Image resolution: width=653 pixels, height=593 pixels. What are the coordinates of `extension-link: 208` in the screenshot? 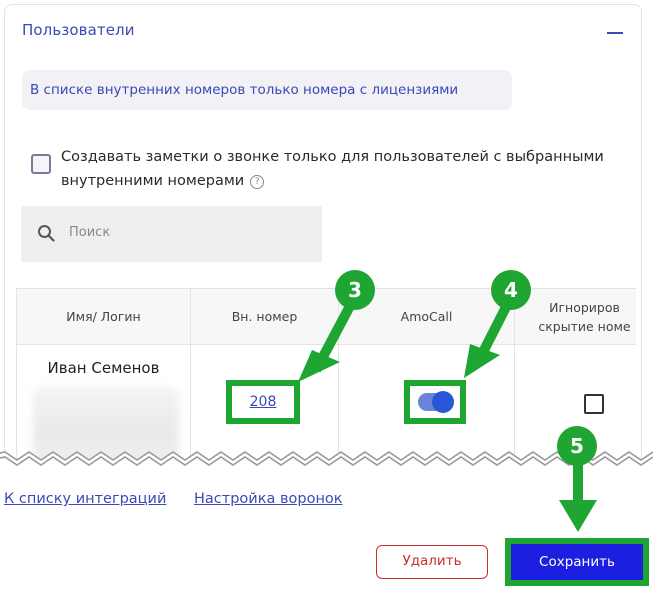 It's located at (263, 402).